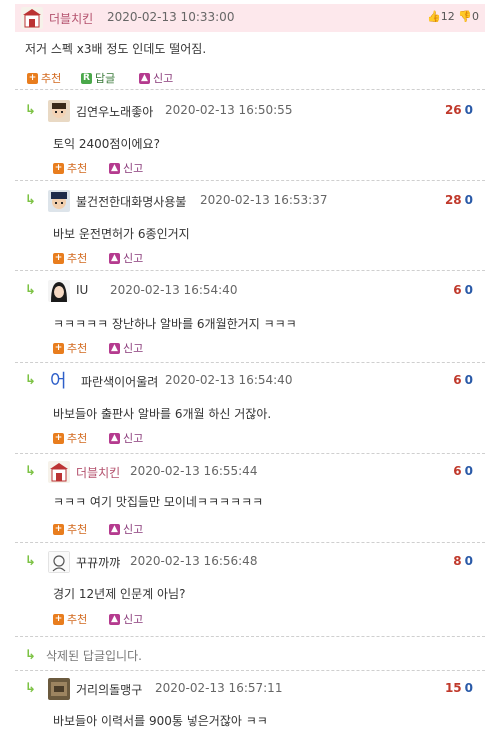 The width and height of the screenshot is (500, 737). I want to click on comment-author: 더블치킨, so click(71, 18).